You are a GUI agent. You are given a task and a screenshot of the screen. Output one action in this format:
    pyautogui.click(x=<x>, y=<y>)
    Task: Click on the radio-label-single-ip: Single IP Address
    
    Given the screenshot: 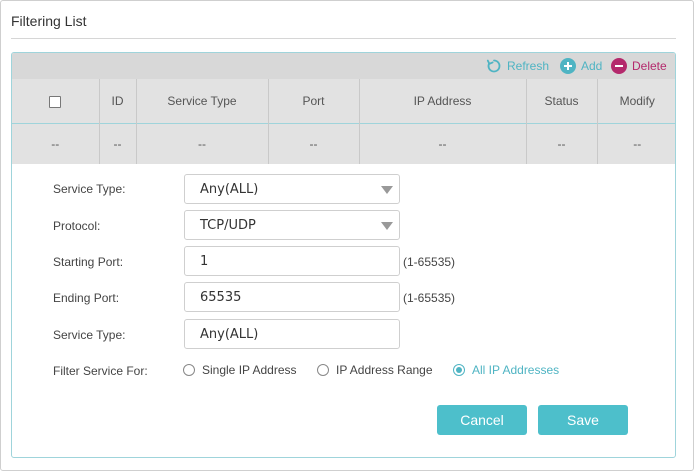 What is the action you would take?
    pyautogui.click(x=249, y=370)
    